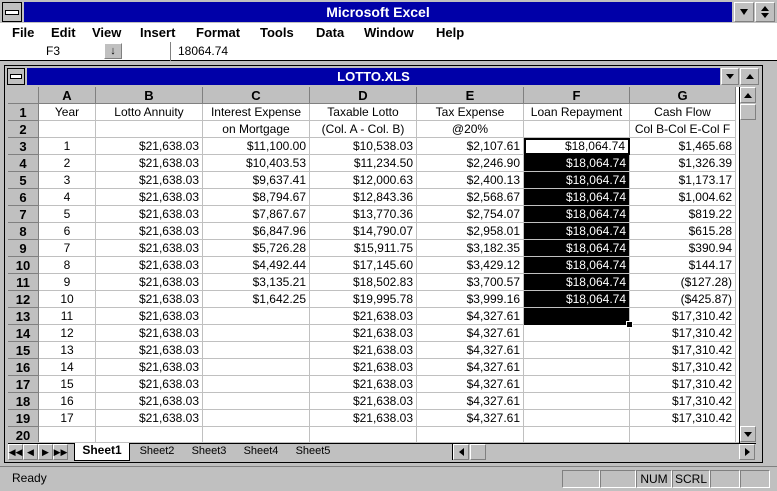 The height and width of the screenshot is (491, 777). Describe the element at coordinates (23, 333) in the screenshot. I see `row-header: 14` at that location.